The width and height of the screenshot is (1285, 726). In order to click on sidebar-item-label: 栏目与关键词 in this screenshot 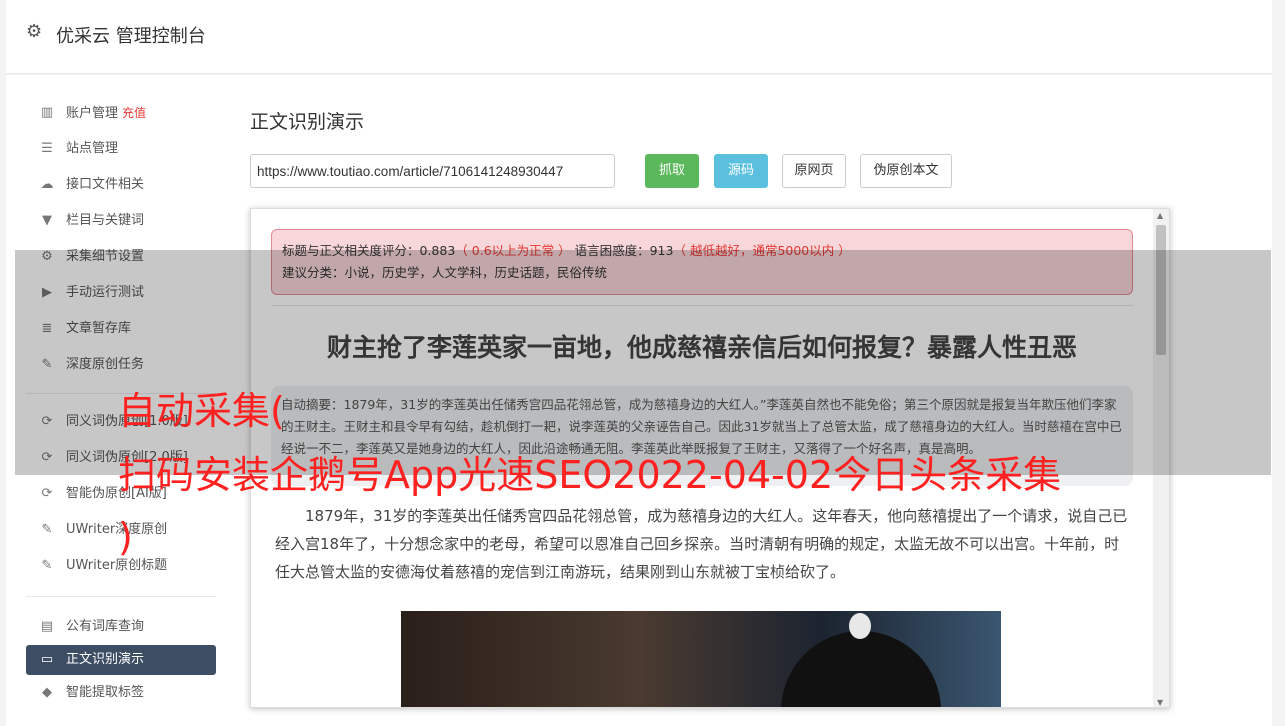, I will do `click(105, 220)`.